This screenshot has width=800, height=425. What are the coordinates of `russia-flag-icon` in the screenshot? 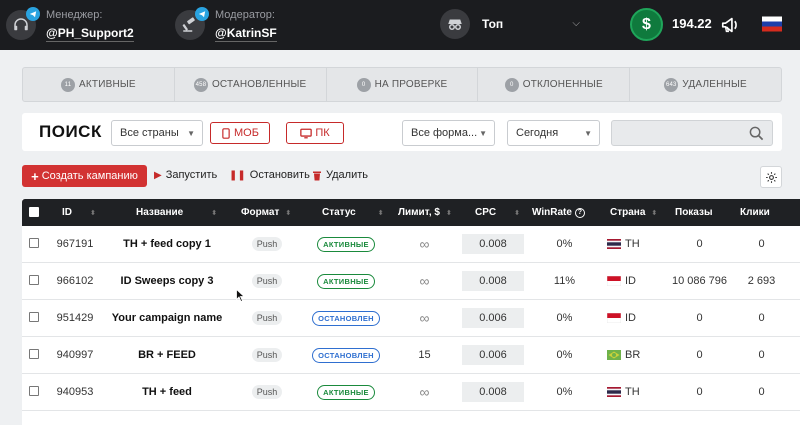 It's located at (772, 24).